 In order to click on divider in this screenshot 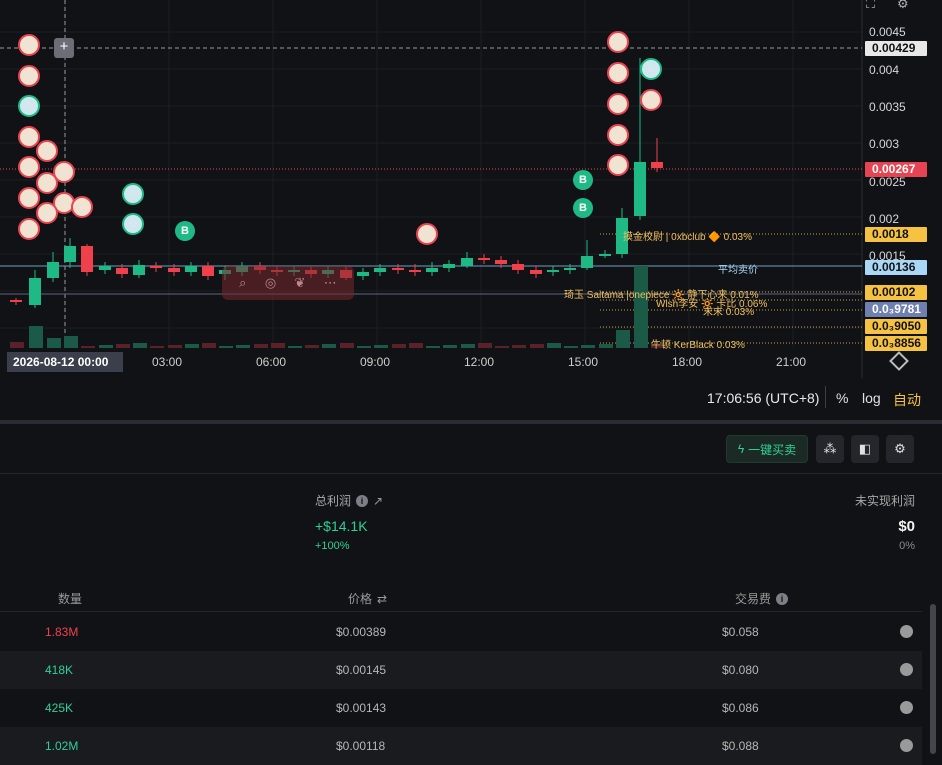, I will do `click(825, 397)`.